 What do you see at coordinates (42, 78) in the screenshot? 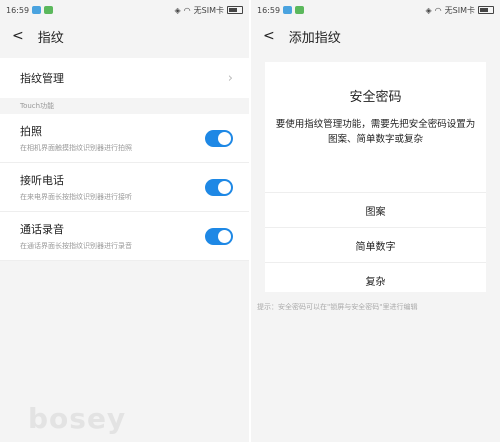
I see `fingerprint-manage-label: 指纹管理` at bounding box center [42, 78].